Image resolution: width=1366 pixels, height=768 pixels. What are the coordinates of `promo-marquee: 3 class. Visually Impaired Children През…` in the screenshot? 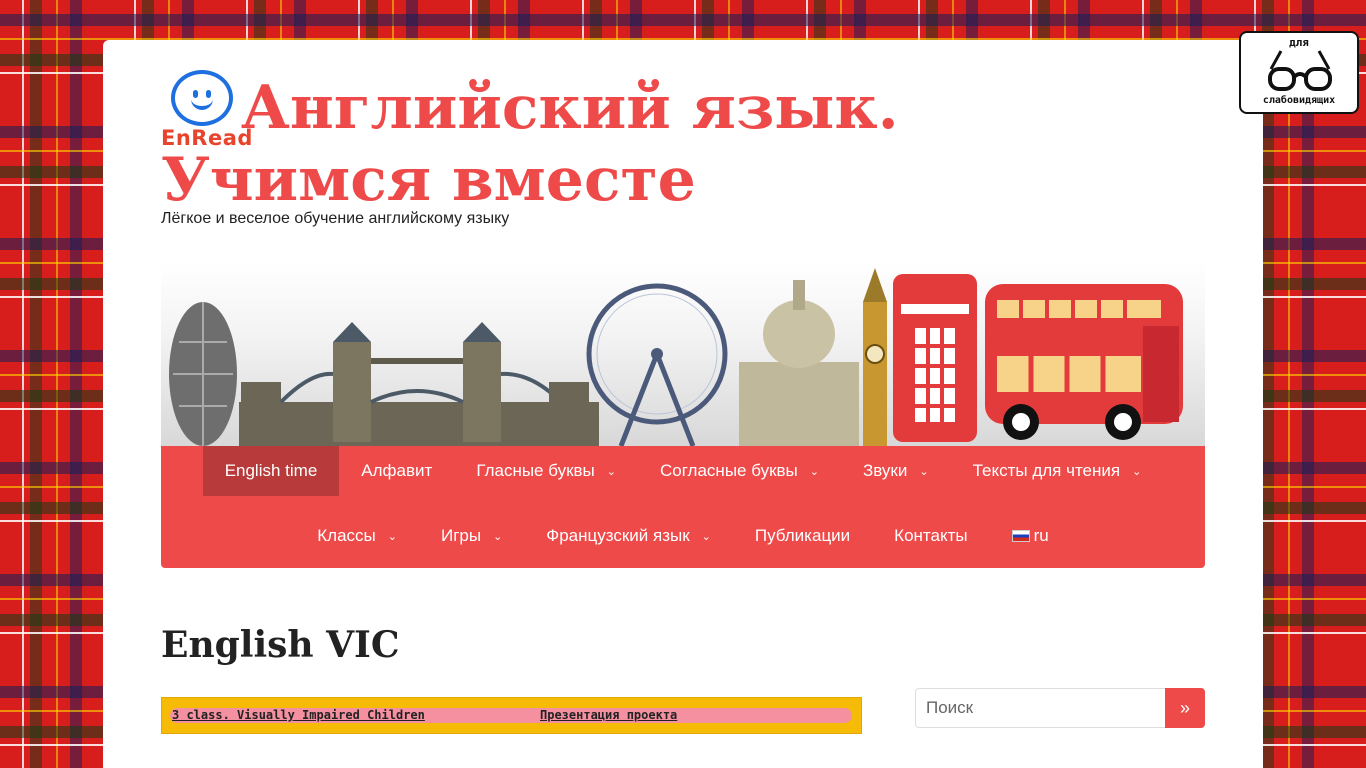 It's located at (511, 715).